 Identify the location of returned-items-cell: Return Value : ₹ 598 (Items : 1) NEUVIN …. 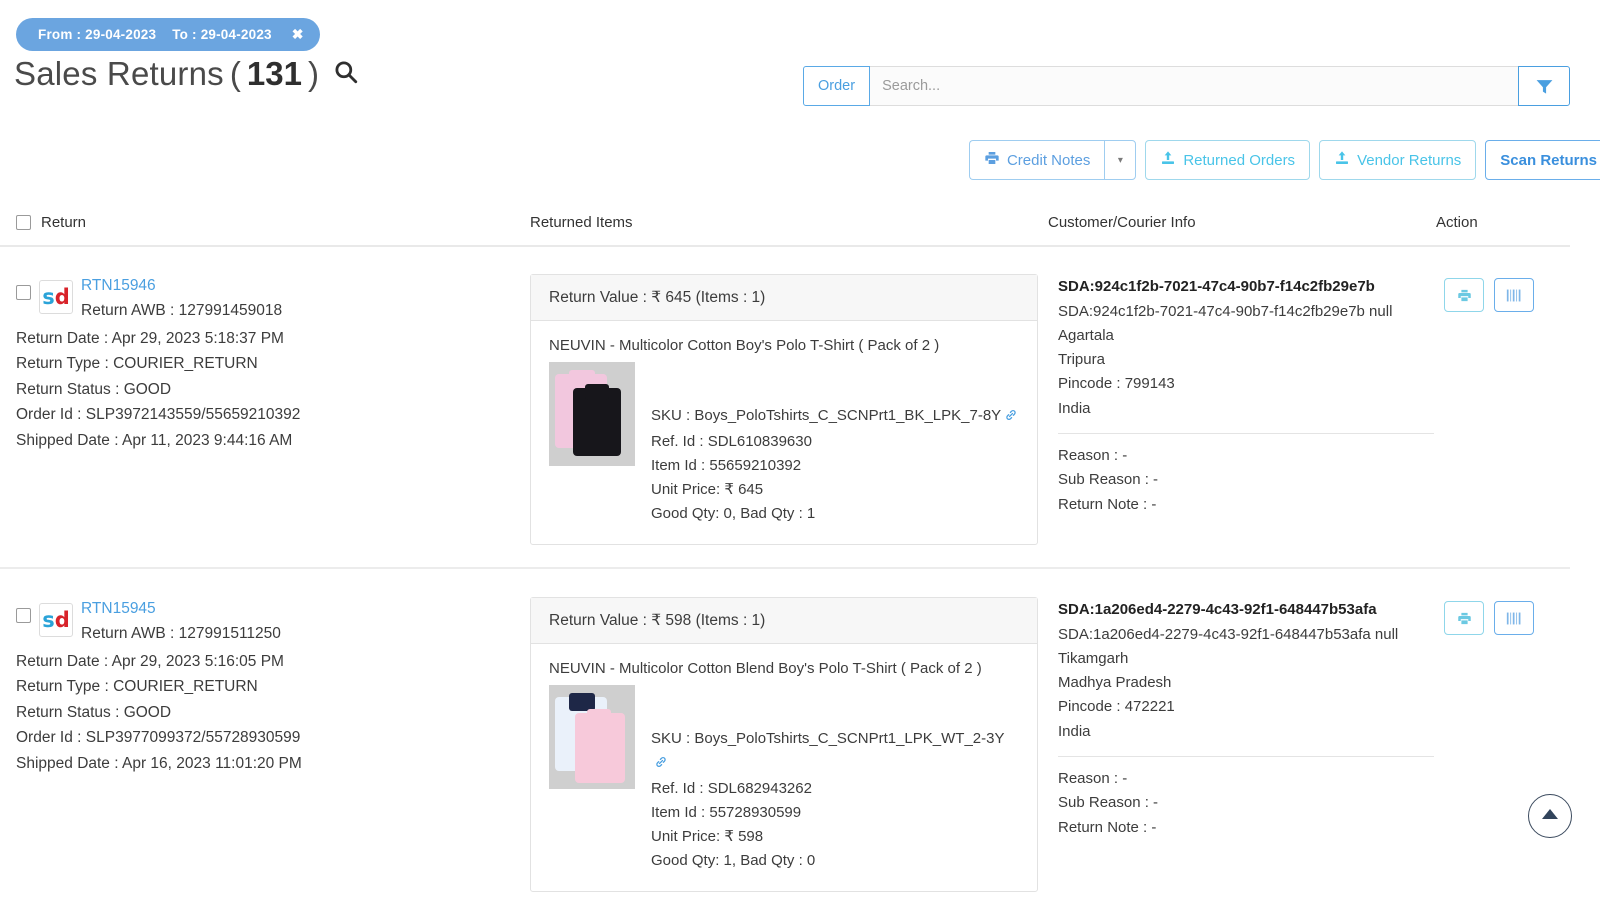
(789, 744).